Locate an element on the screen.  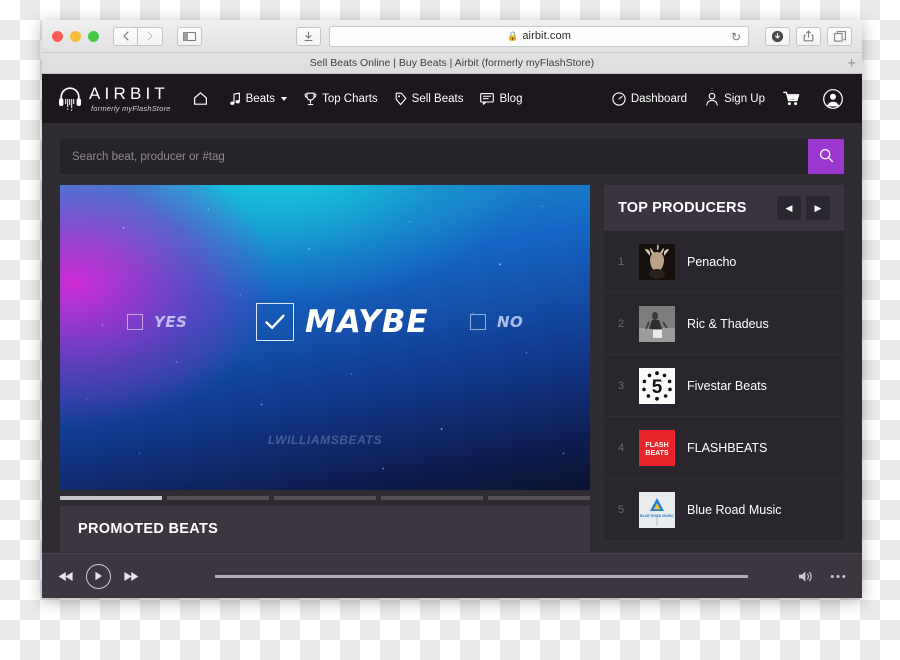
top-producers-title: TOP PRODUCERS is located at coordinates (682, 208).